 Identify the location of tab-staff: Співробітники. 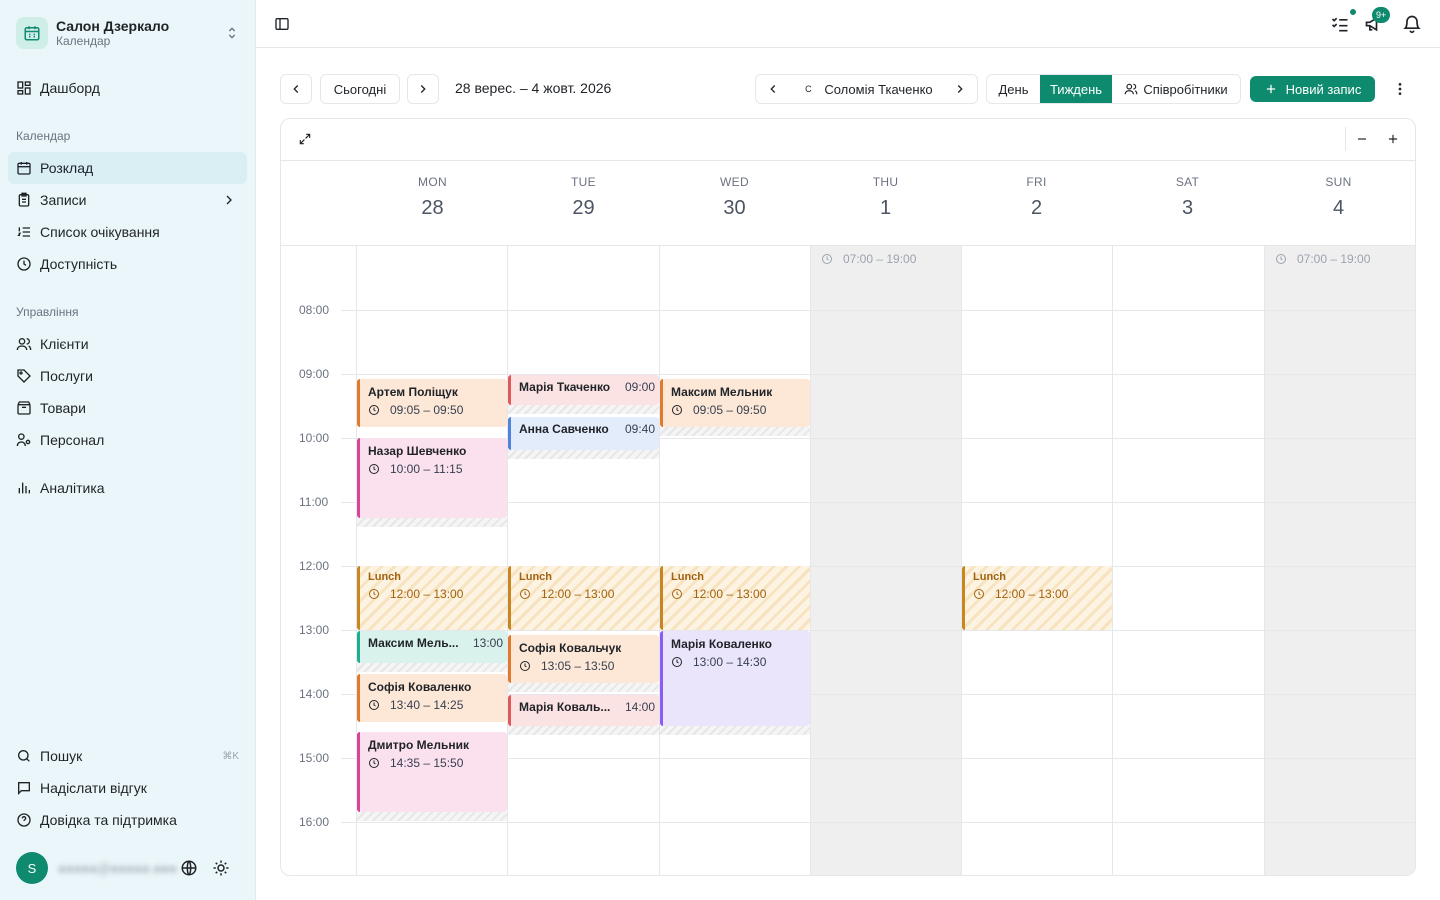
(1176, 89).